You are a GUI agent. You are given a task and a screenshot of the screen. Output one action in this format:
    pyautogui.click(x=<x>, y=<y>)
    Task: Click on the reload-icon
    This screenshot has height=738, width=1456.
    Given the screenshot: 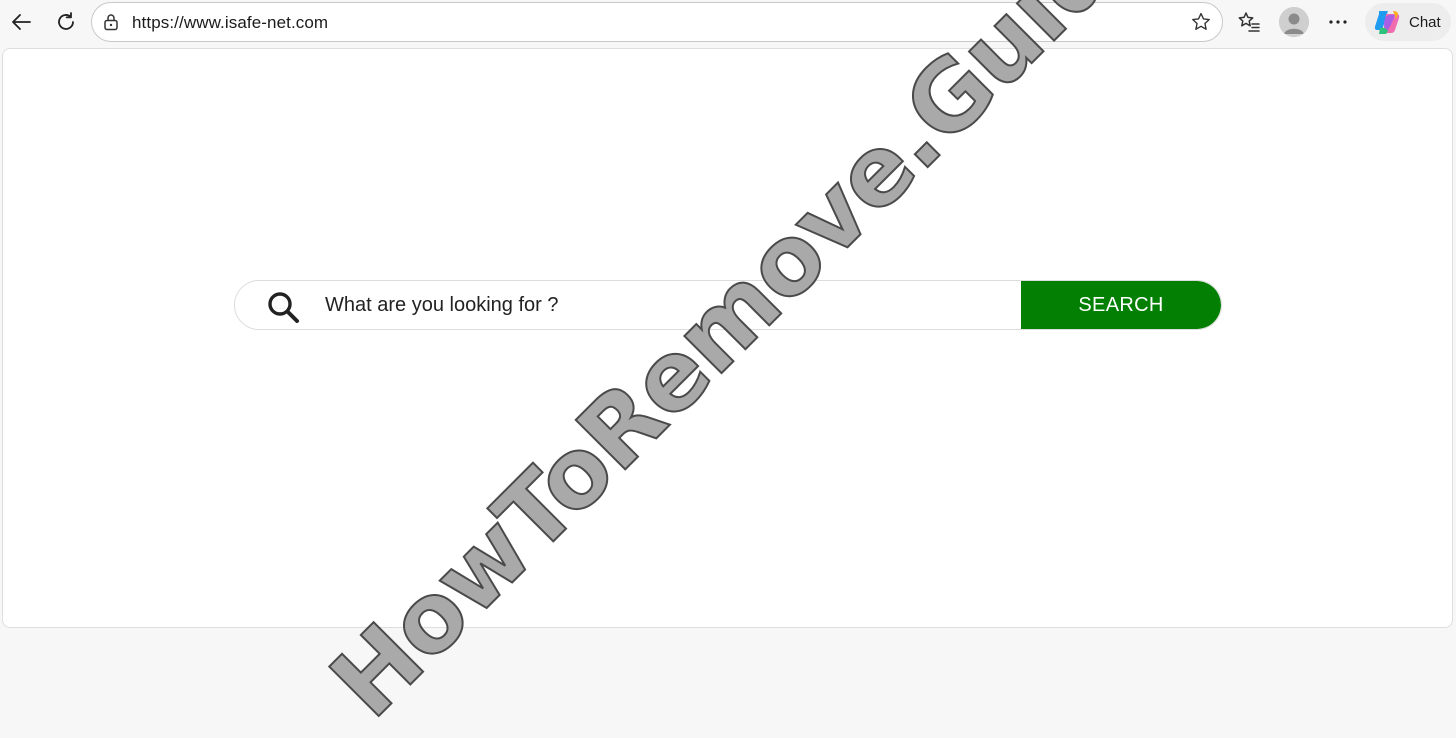 What is the action you would take?
    pyautogui.click(x=66, y=21)
    